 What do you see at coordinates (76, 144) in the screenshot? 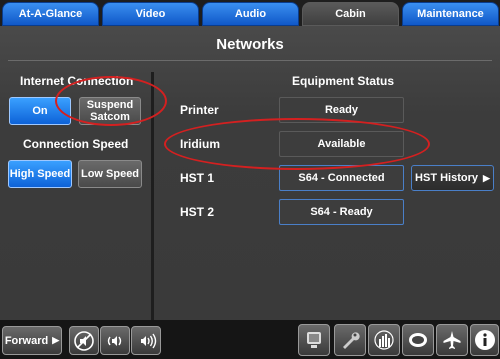
I see `connection-speed-heading: Connection Speed` at bounding box center [76, 144].